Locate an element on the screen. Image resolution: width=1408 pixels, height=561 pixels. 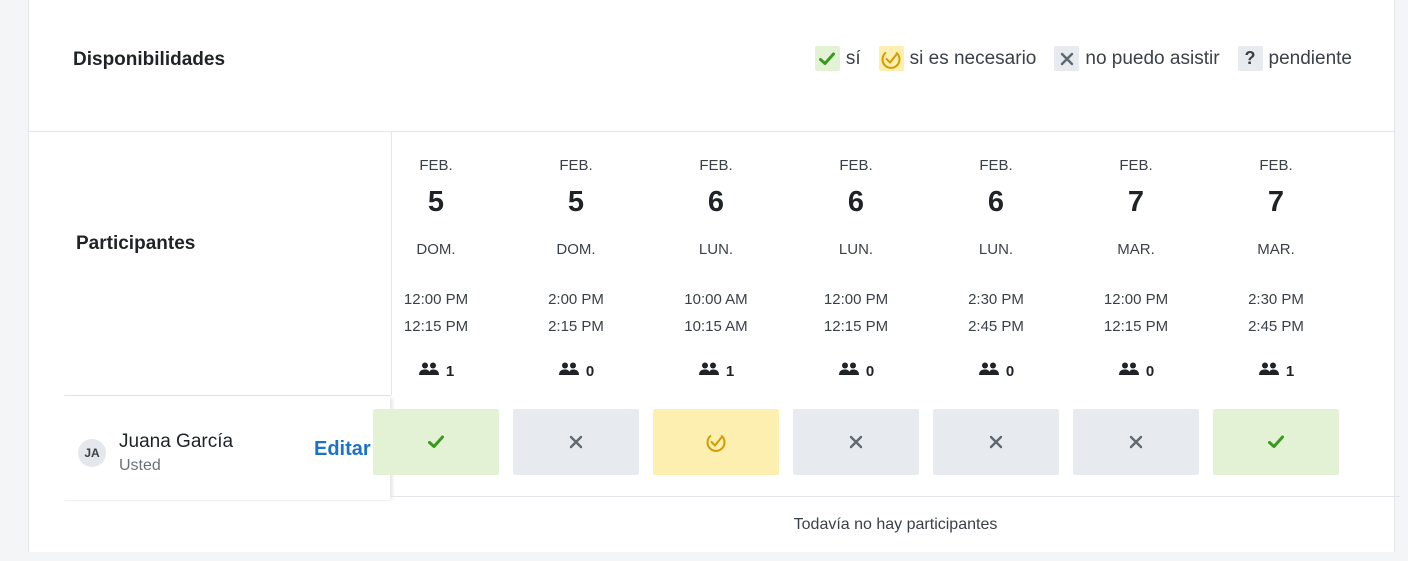
legend-label-pending: pendiente is located at coordinates (1310, 58).